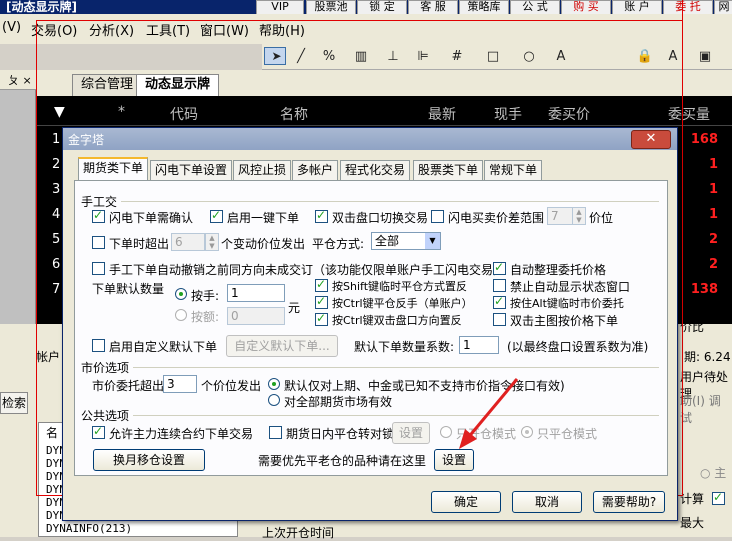 This screenshot has height=541, width=732. What do you see at coordinates (673, 57) in the screenshot?
I see `color-icon: A` at bounding box center [673, 57].